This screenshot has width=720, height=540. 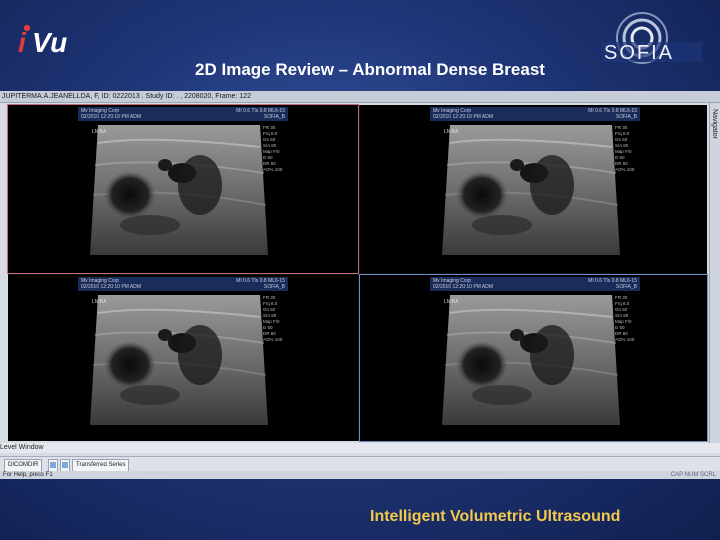 I want to click on svg-text: i, so click(x=22, y=42).